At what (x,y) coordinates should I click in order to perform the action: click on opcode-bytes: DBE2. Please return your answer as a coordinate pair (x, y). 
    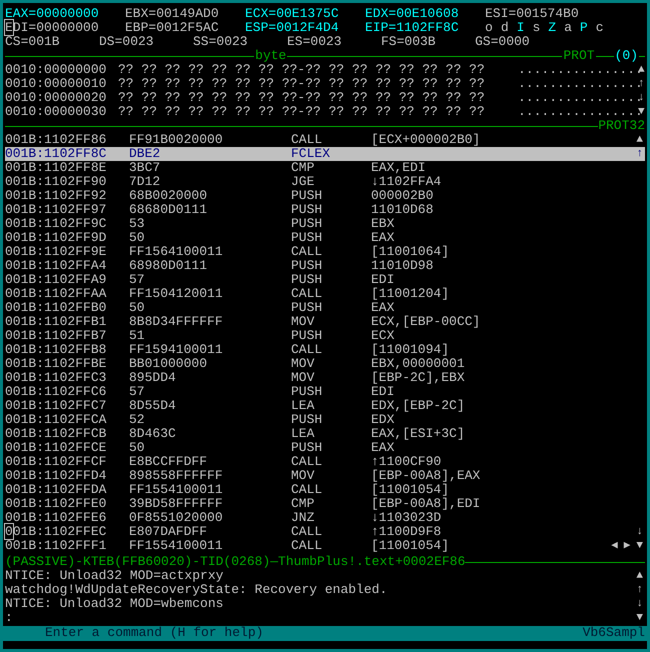
    Looking at the image, I should click on (145, 154).